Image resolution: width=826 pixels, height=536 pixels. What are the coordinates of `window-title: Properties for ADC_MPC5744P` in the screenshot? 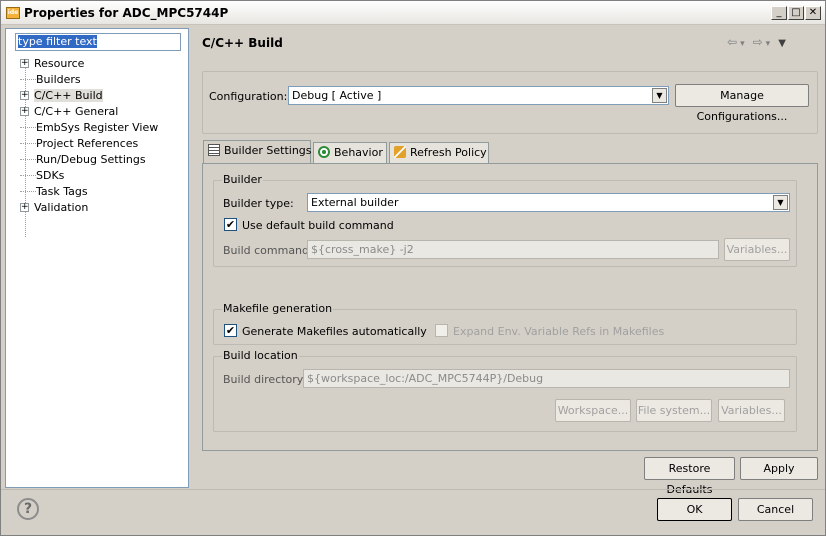 It's located at (126, 13).